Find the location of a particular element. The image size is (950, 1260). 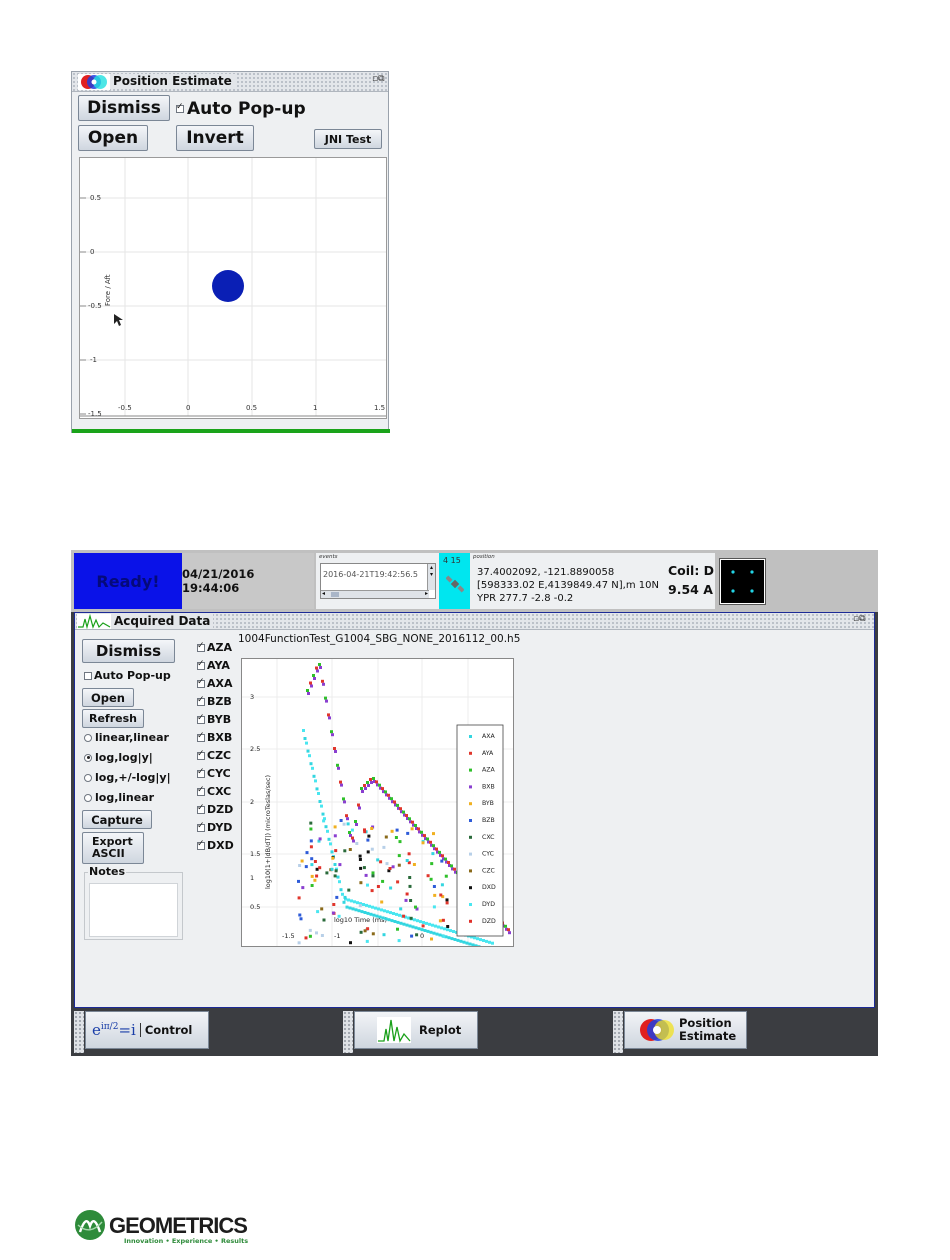

scale-option-log-linear: log,linear is located at coordinates (119, 797).